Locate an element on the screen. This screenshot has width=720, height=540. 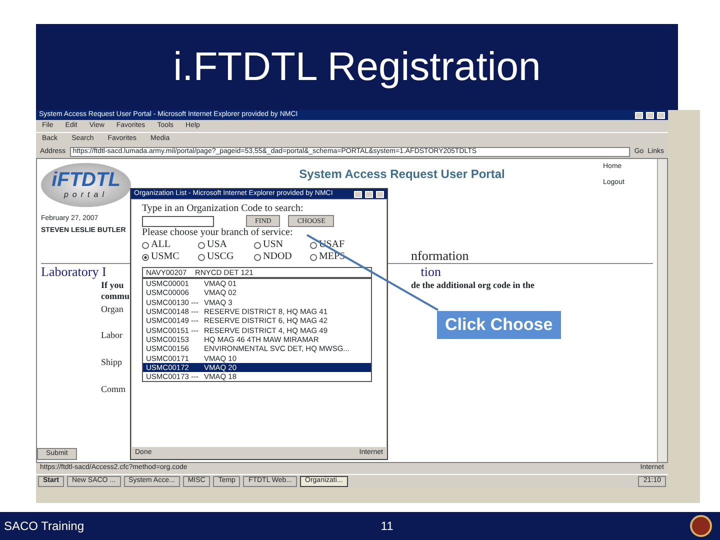
radio-option: USMC is located at coordinates (170, 257).